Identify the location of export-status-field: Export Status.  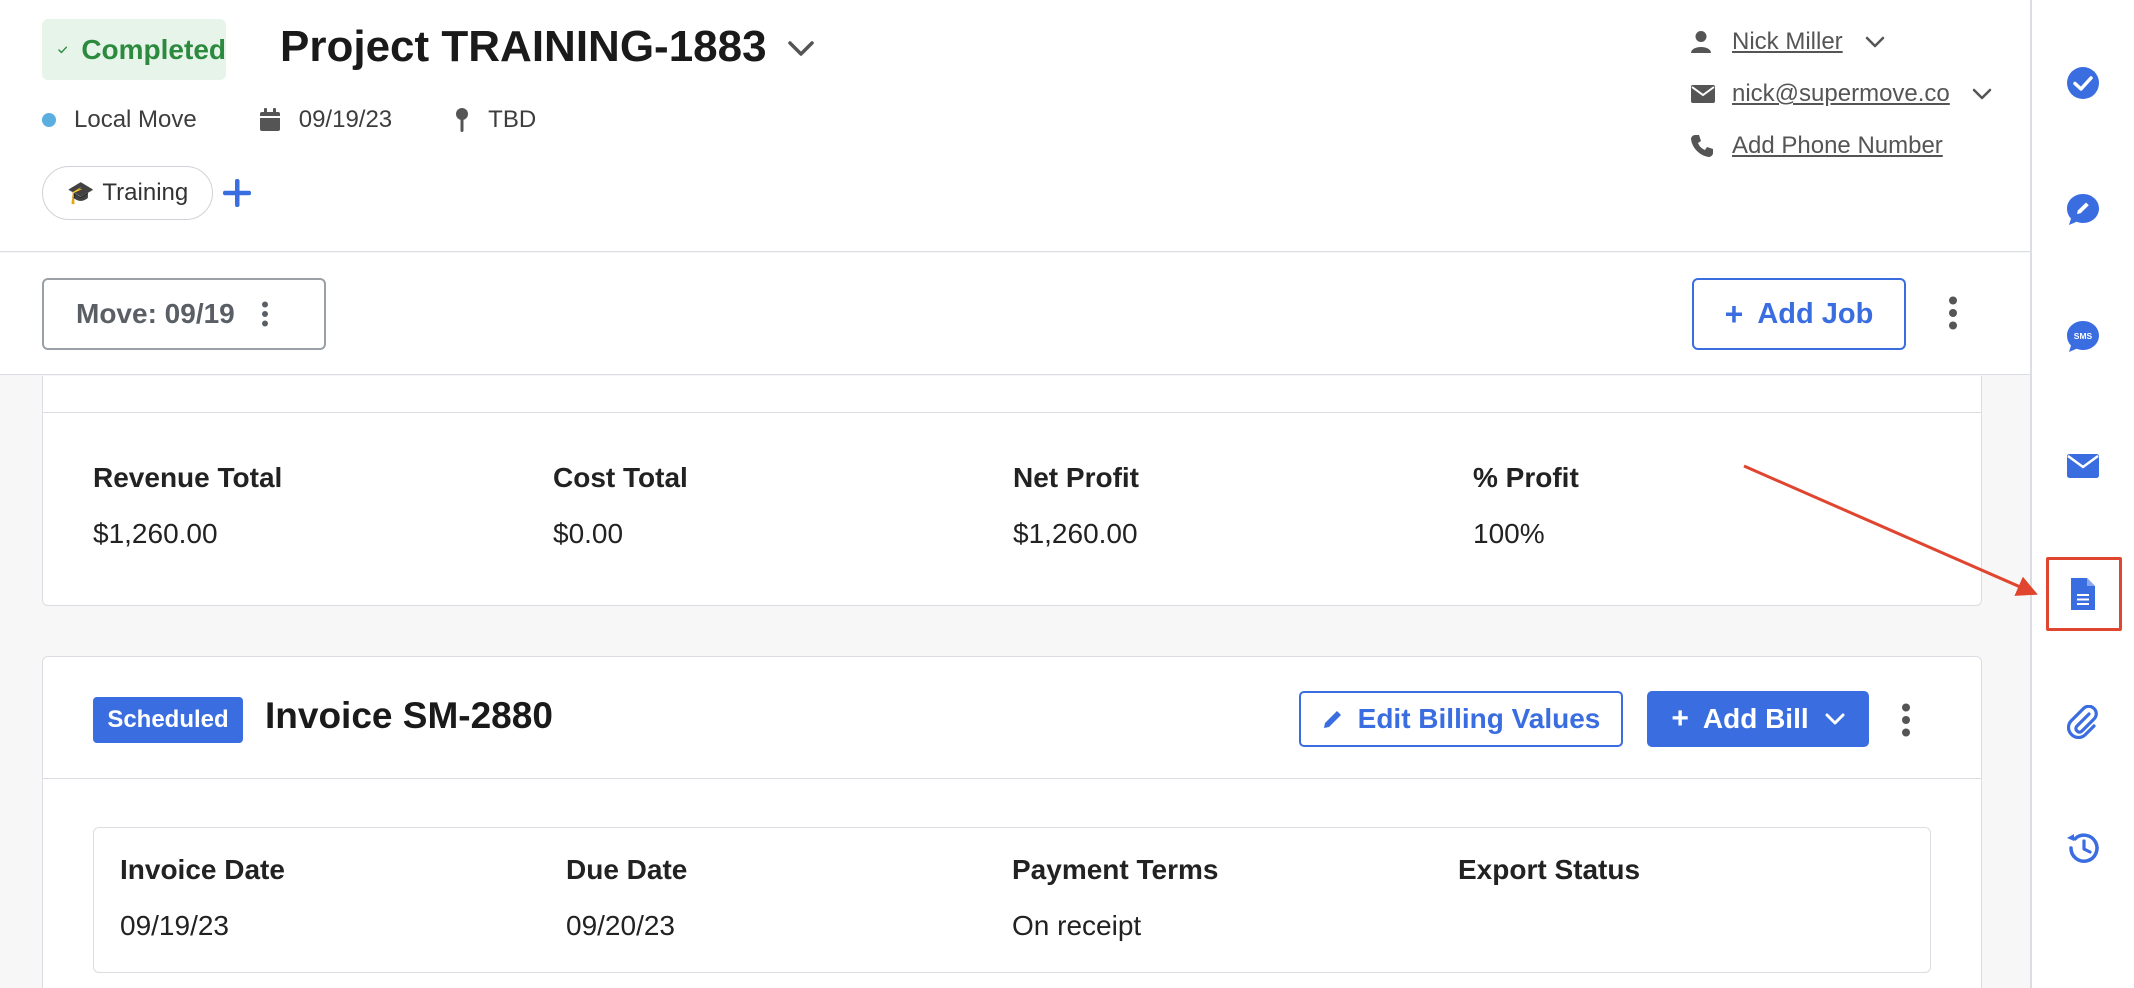
(1549, 882).